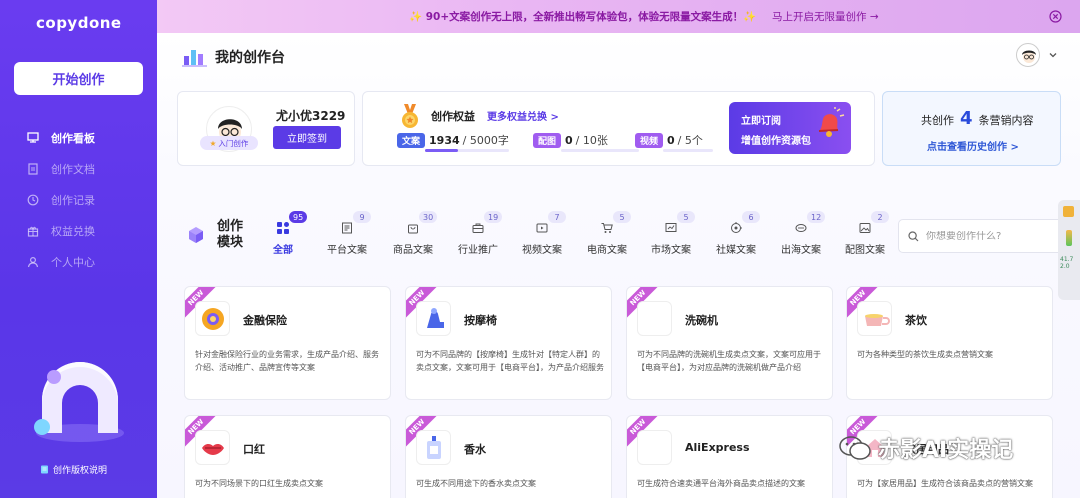 This screenshot has height=498, width=1080. I want to click on username: 尤小优3229, so click(311, 116).